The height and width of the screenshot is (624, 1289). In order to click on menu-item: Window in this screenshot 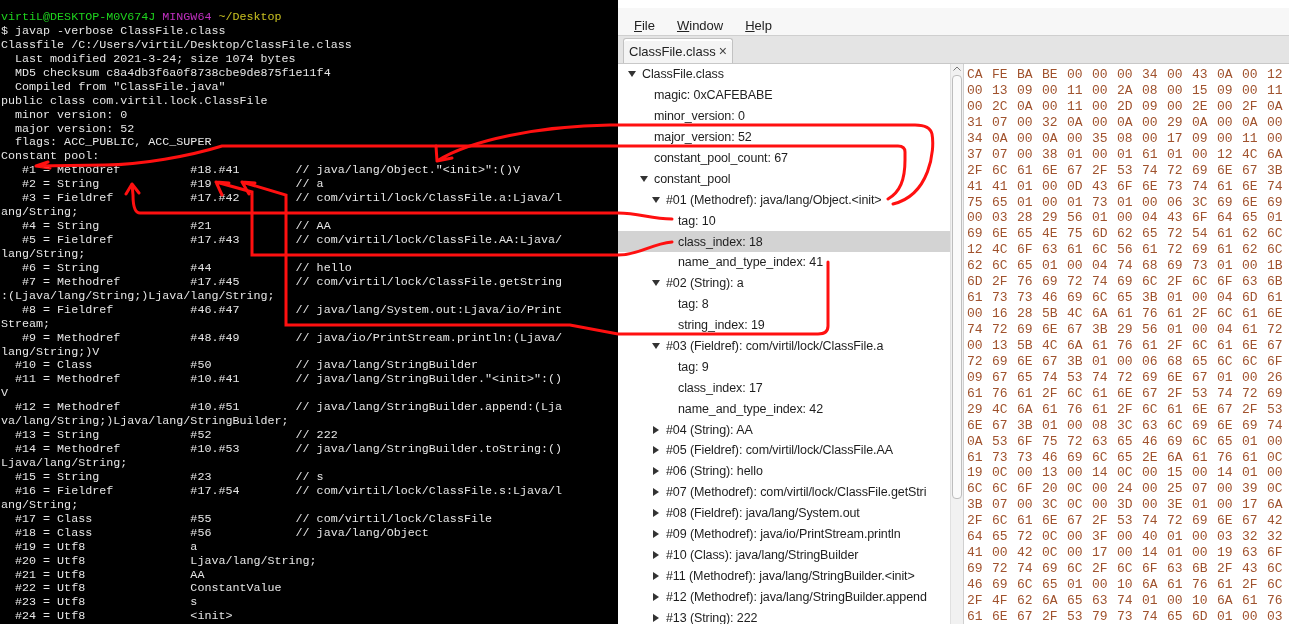, I will do `click(700, 26)`.